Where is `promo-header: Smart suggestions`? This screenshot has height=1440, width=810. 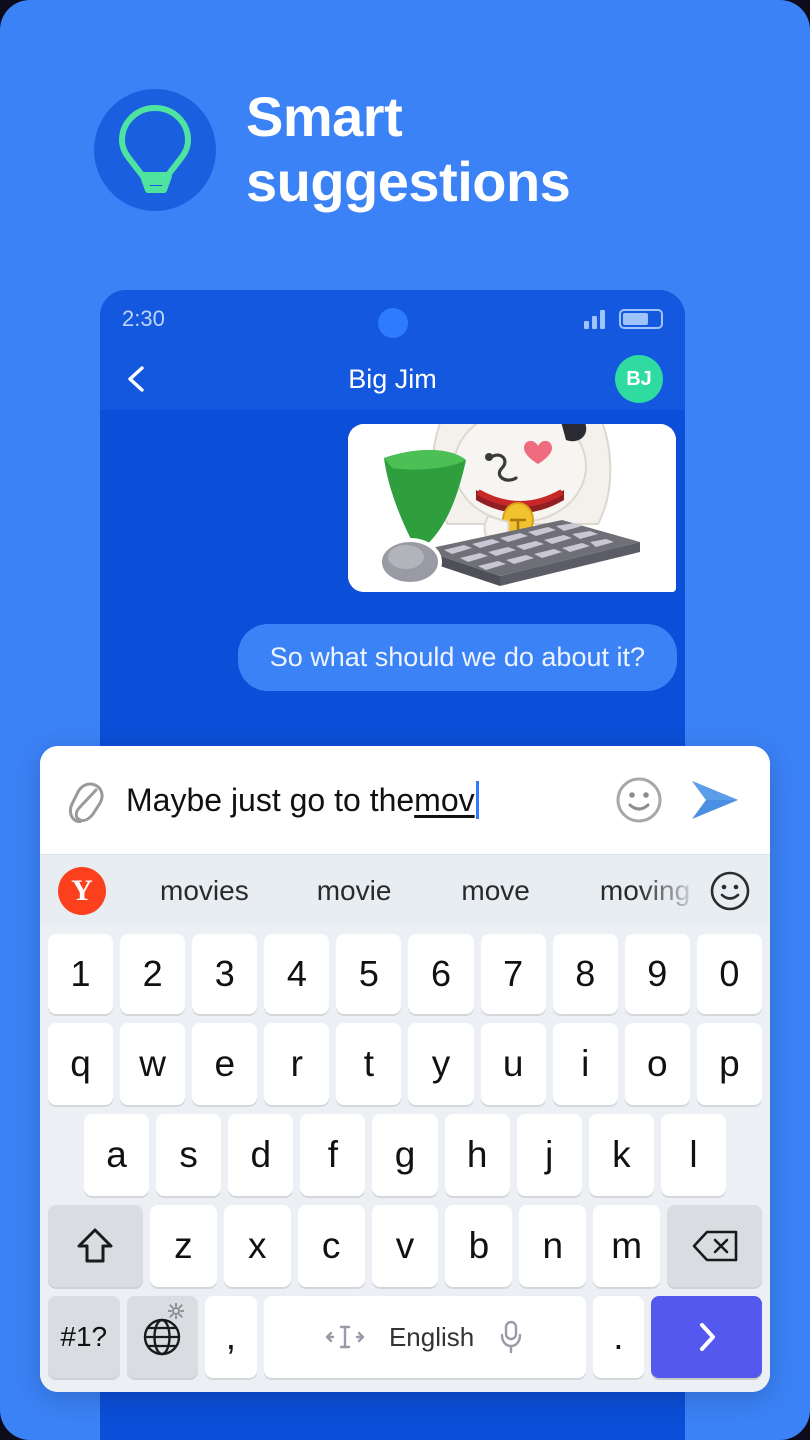 promo-header: Smart suggestions is located at coordinates (332, 150).